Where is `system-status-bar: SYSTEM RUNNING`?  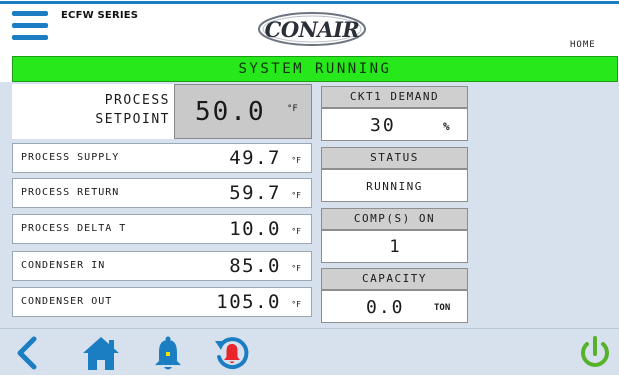
system-status-bar: SYSTEM RUNNING is located at coordinates (315, 69).